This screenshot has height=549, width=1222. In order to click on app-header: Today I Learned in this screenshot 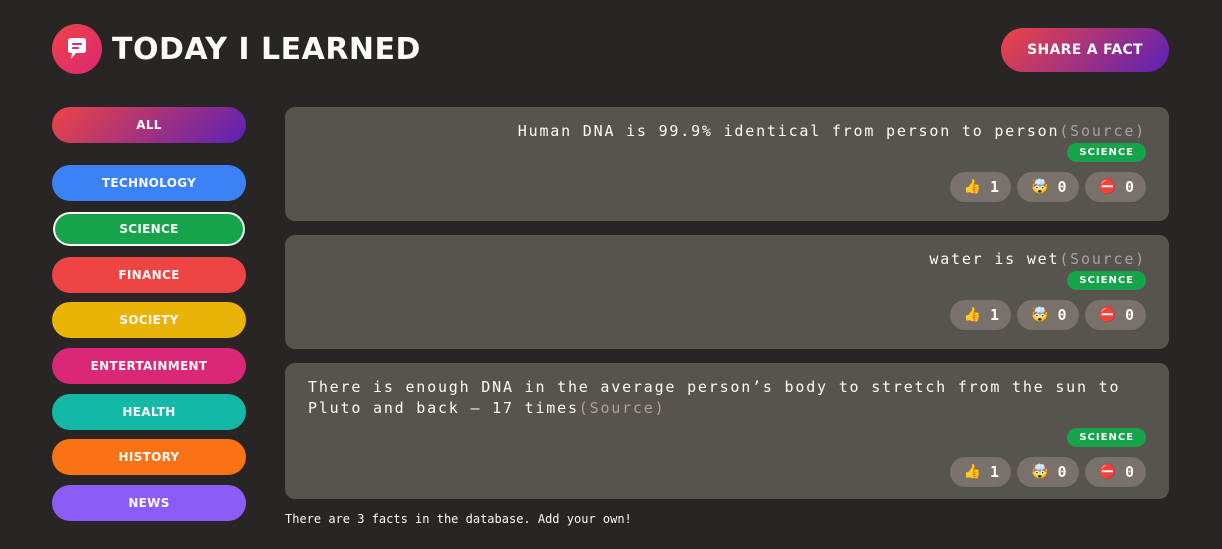, I will do `click(236, 49)`.